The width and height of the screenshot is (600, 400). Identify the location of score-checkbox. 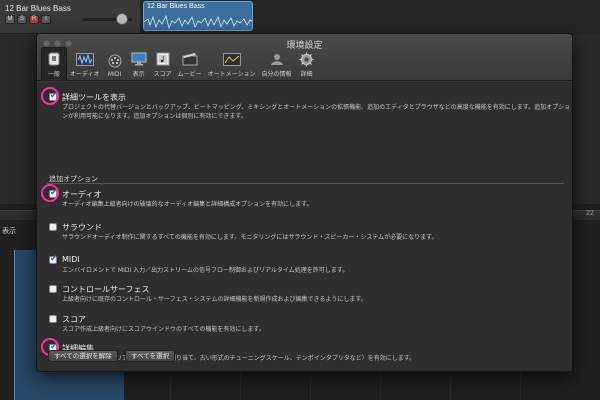
(53, 319).